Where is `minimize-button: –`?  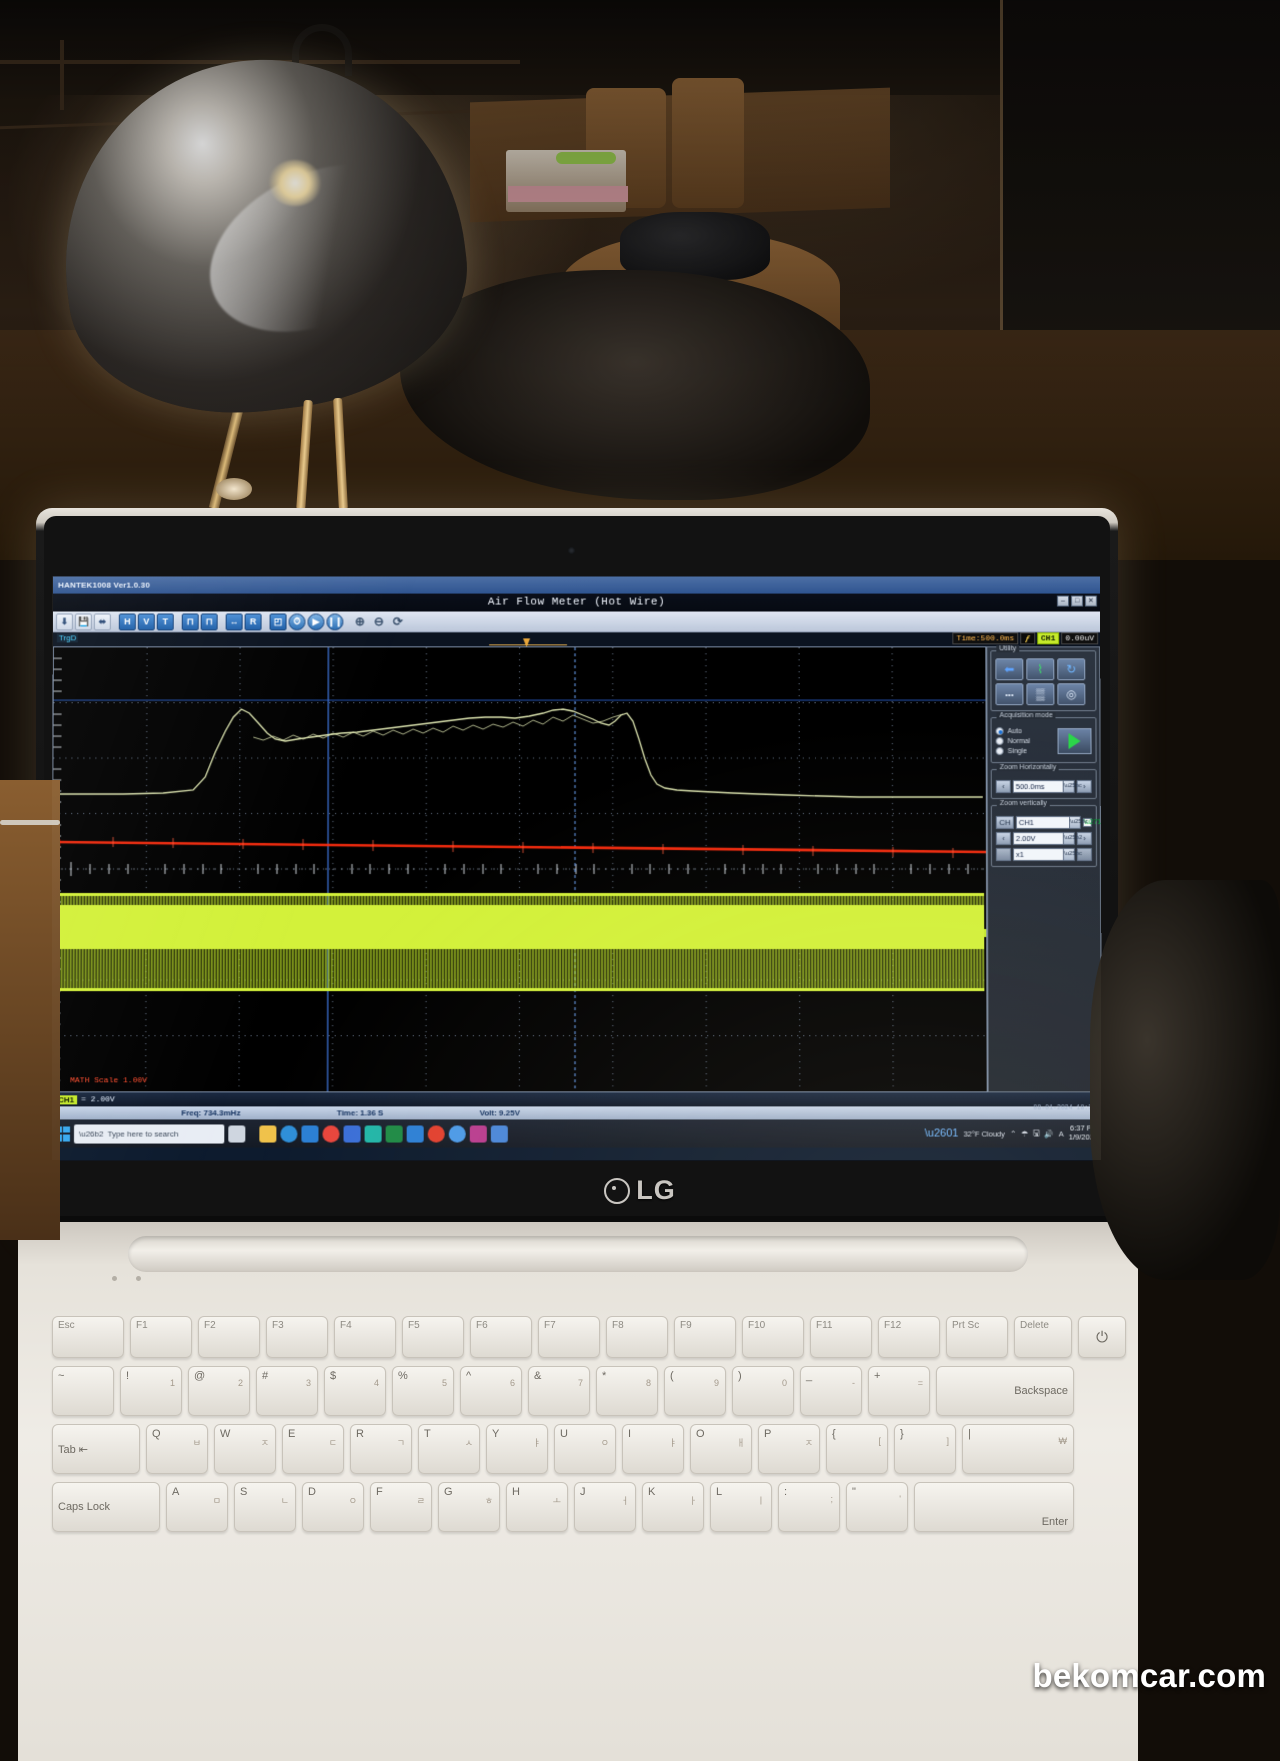
minimize-button: – is located at coordinates (1063, 601).